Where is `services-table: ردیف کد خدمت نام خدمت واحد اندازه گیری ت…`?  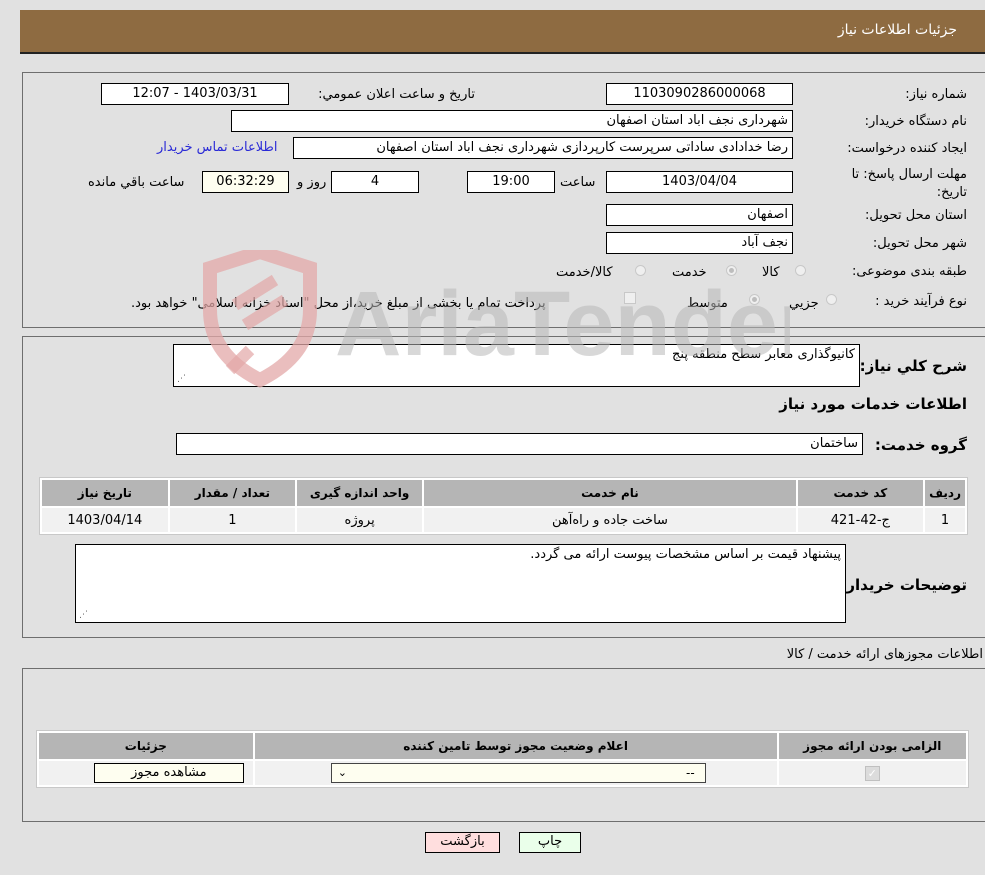
services-table: ردیف کد خدمت نام خدمت واحد اندازه گیری ت… is located at coordinates (503, 506).